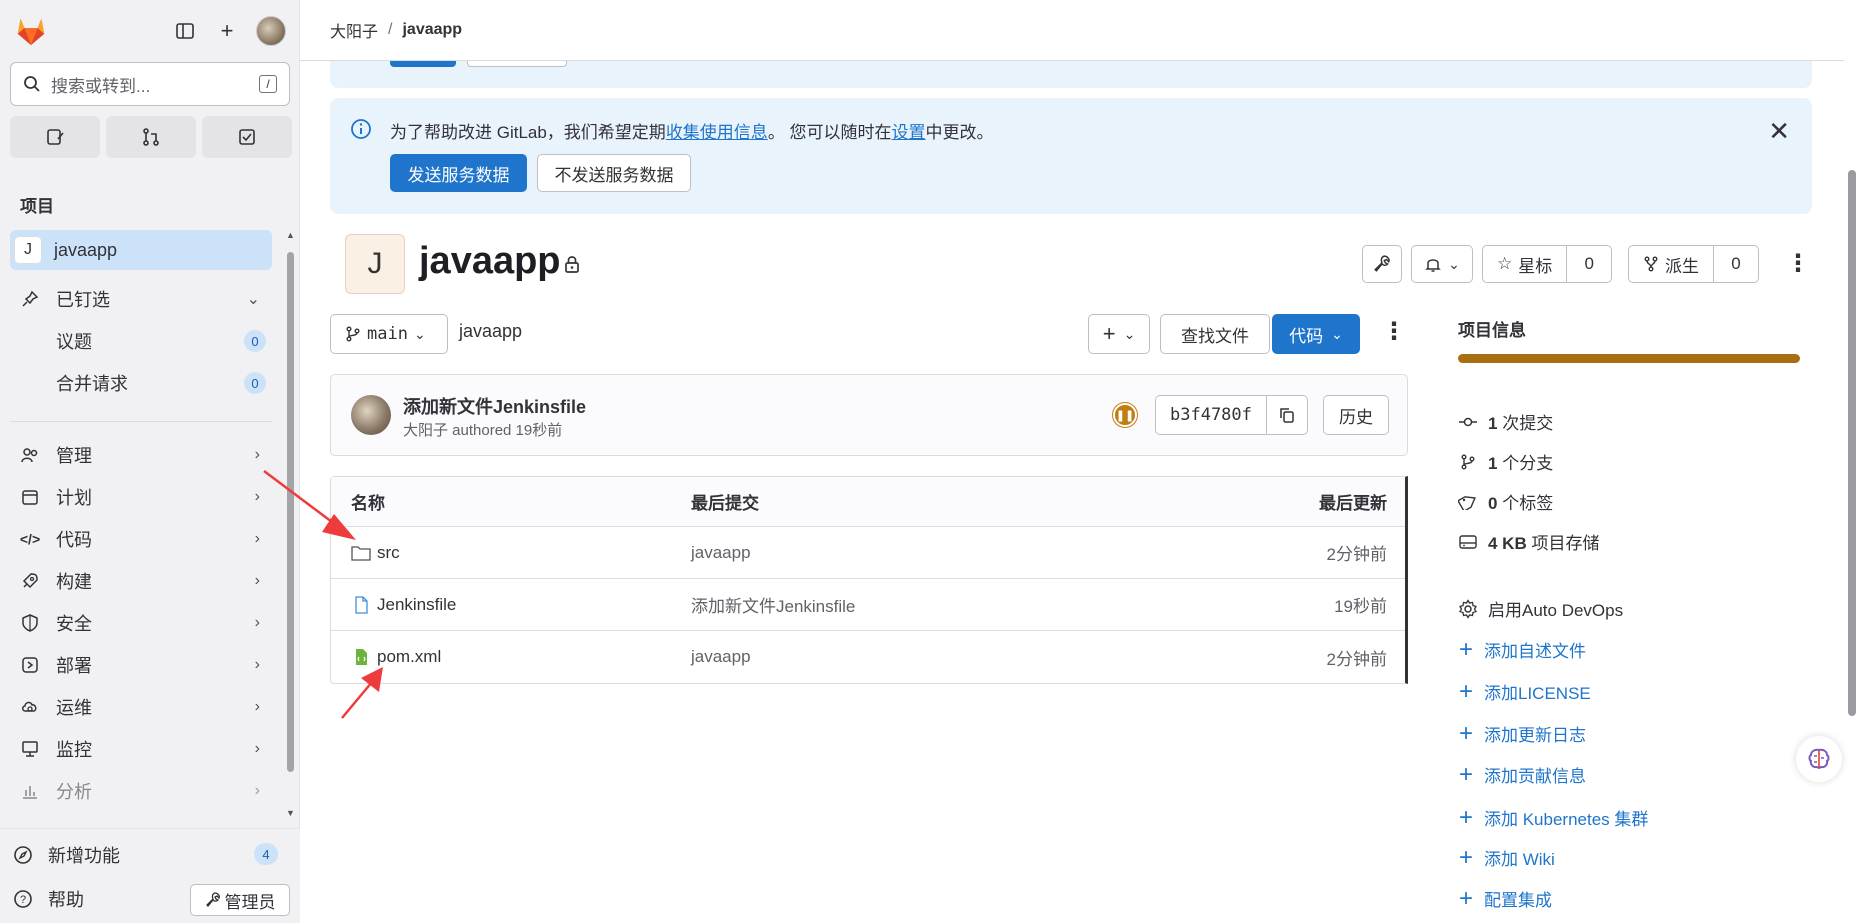  What do you see at coordinates (141, 665) in the screenshot?
I see `sidebar-item-deploy: 部署 ›` at bounding box center [141, 665].